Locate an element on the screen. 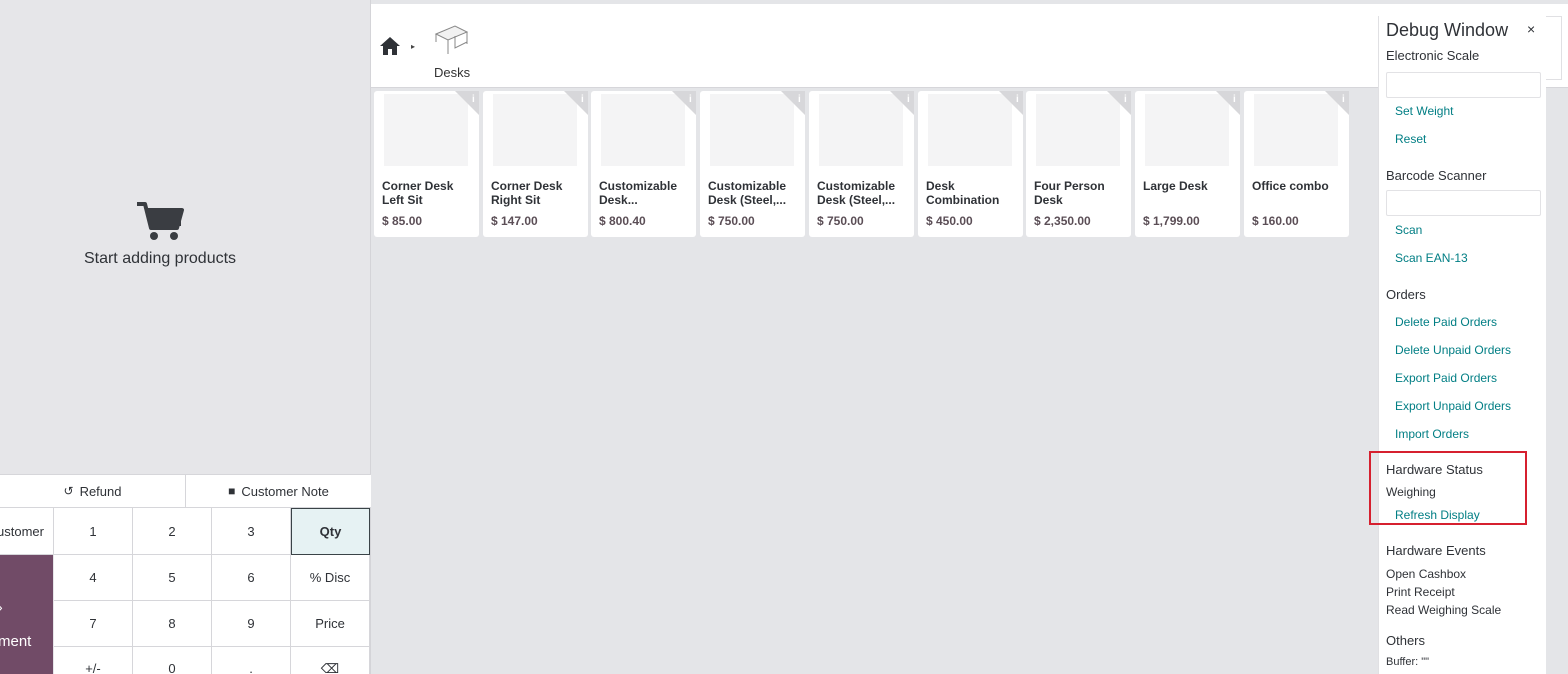 Image resolution: width=1568 pixels, height=674 pixels. debug-window-title: Debug Window is located at coordinates (1447, 30).